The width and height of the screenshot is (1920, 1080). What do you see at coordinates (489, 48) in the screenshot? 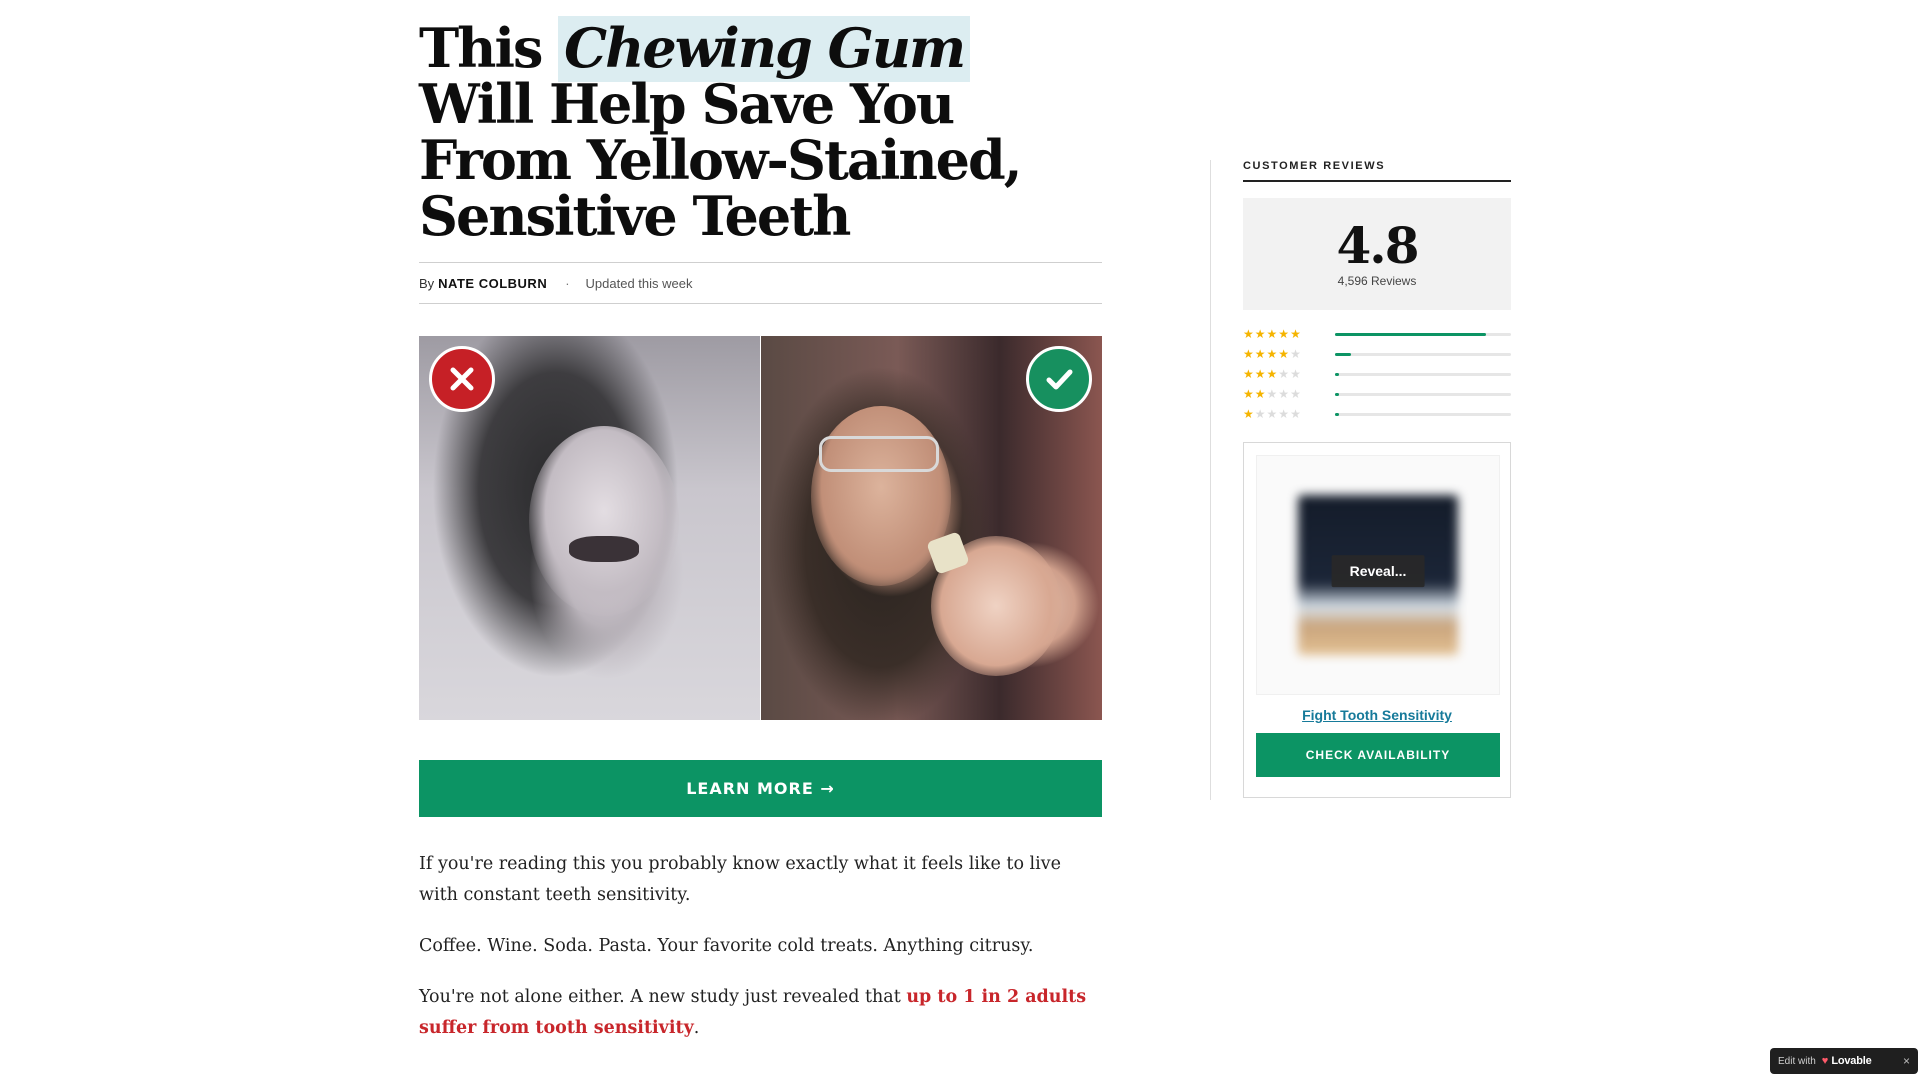
I see `headline-prefix: This` at bounding box center [489, 48].